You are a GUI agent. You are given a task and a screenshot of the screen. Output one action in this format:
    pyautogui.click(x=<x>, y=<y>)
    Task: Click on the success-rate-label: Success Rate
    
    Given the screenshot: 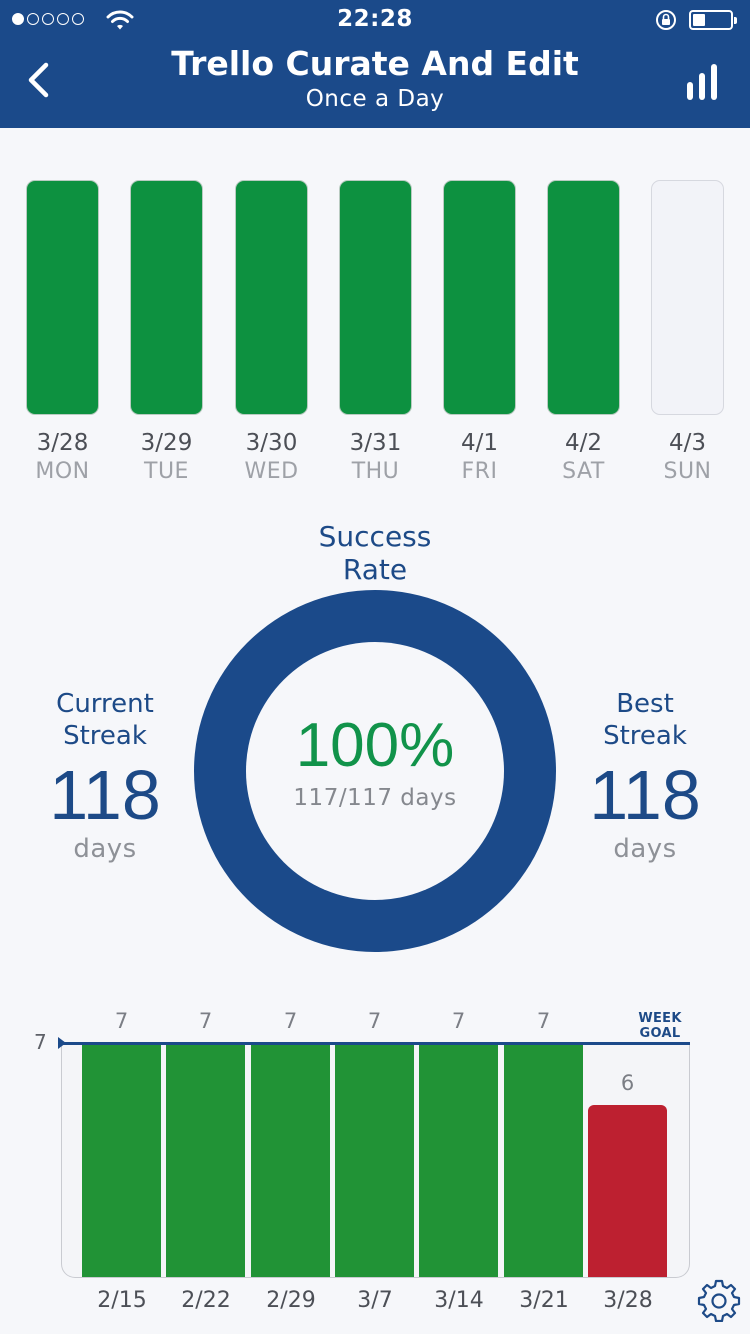 What is the action you would take?
    pyautogui.click(x=375, y=553)
    